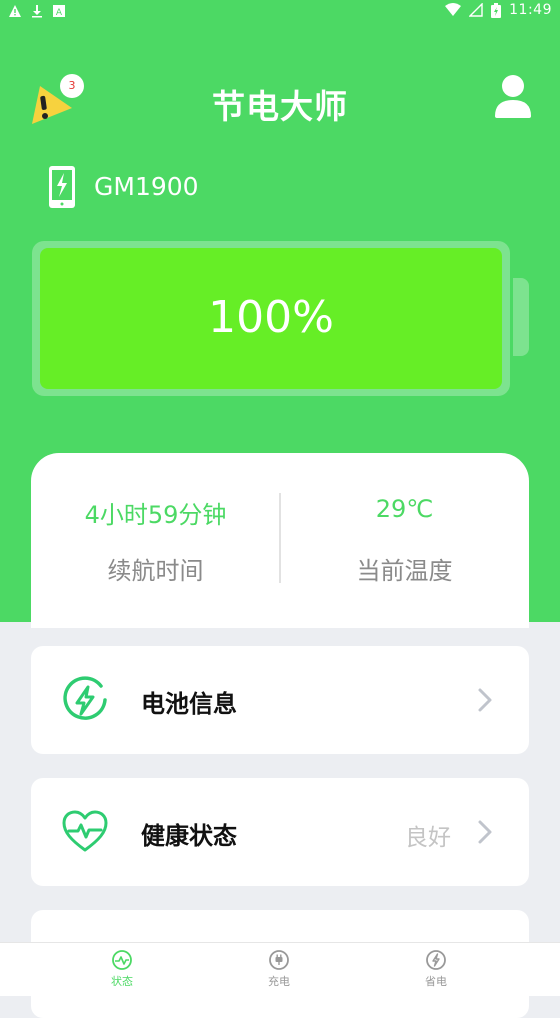  What do you see at coordinates (280, 700) in the screenshot?
I see `battery-info-row: 电池信息` at bounding box center [280, 700].